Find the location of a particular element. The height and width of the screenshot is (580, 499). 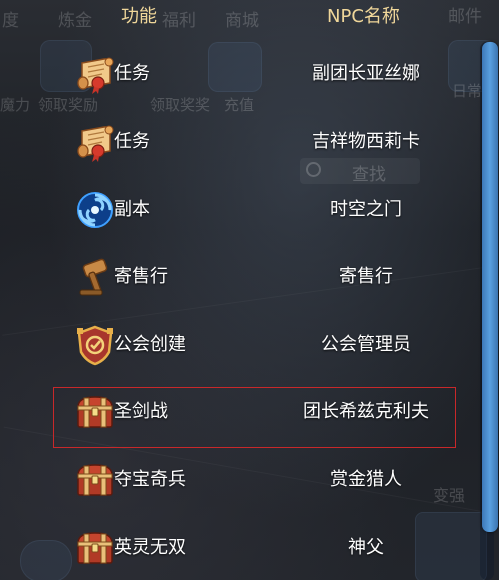

npc-list-row: 公会创建 公会管理员 is located at coordinates (265, 345).